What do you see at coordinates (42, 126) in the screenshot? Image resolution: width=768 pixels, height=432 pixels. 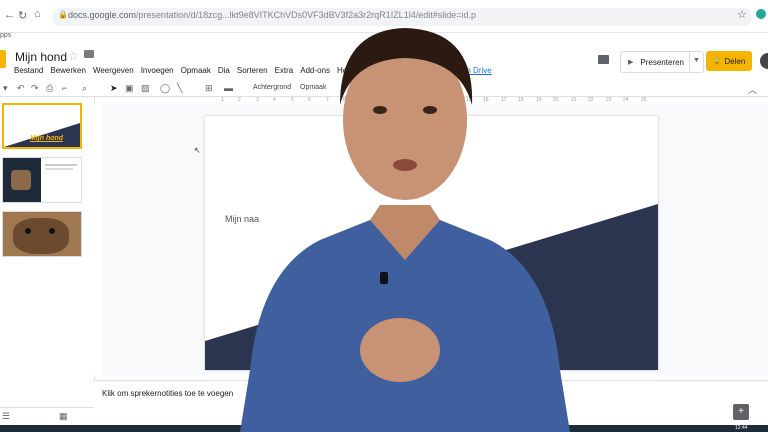 I see `slide-thumbnail-1: Mijn hond` at bounding box center [42, 126].